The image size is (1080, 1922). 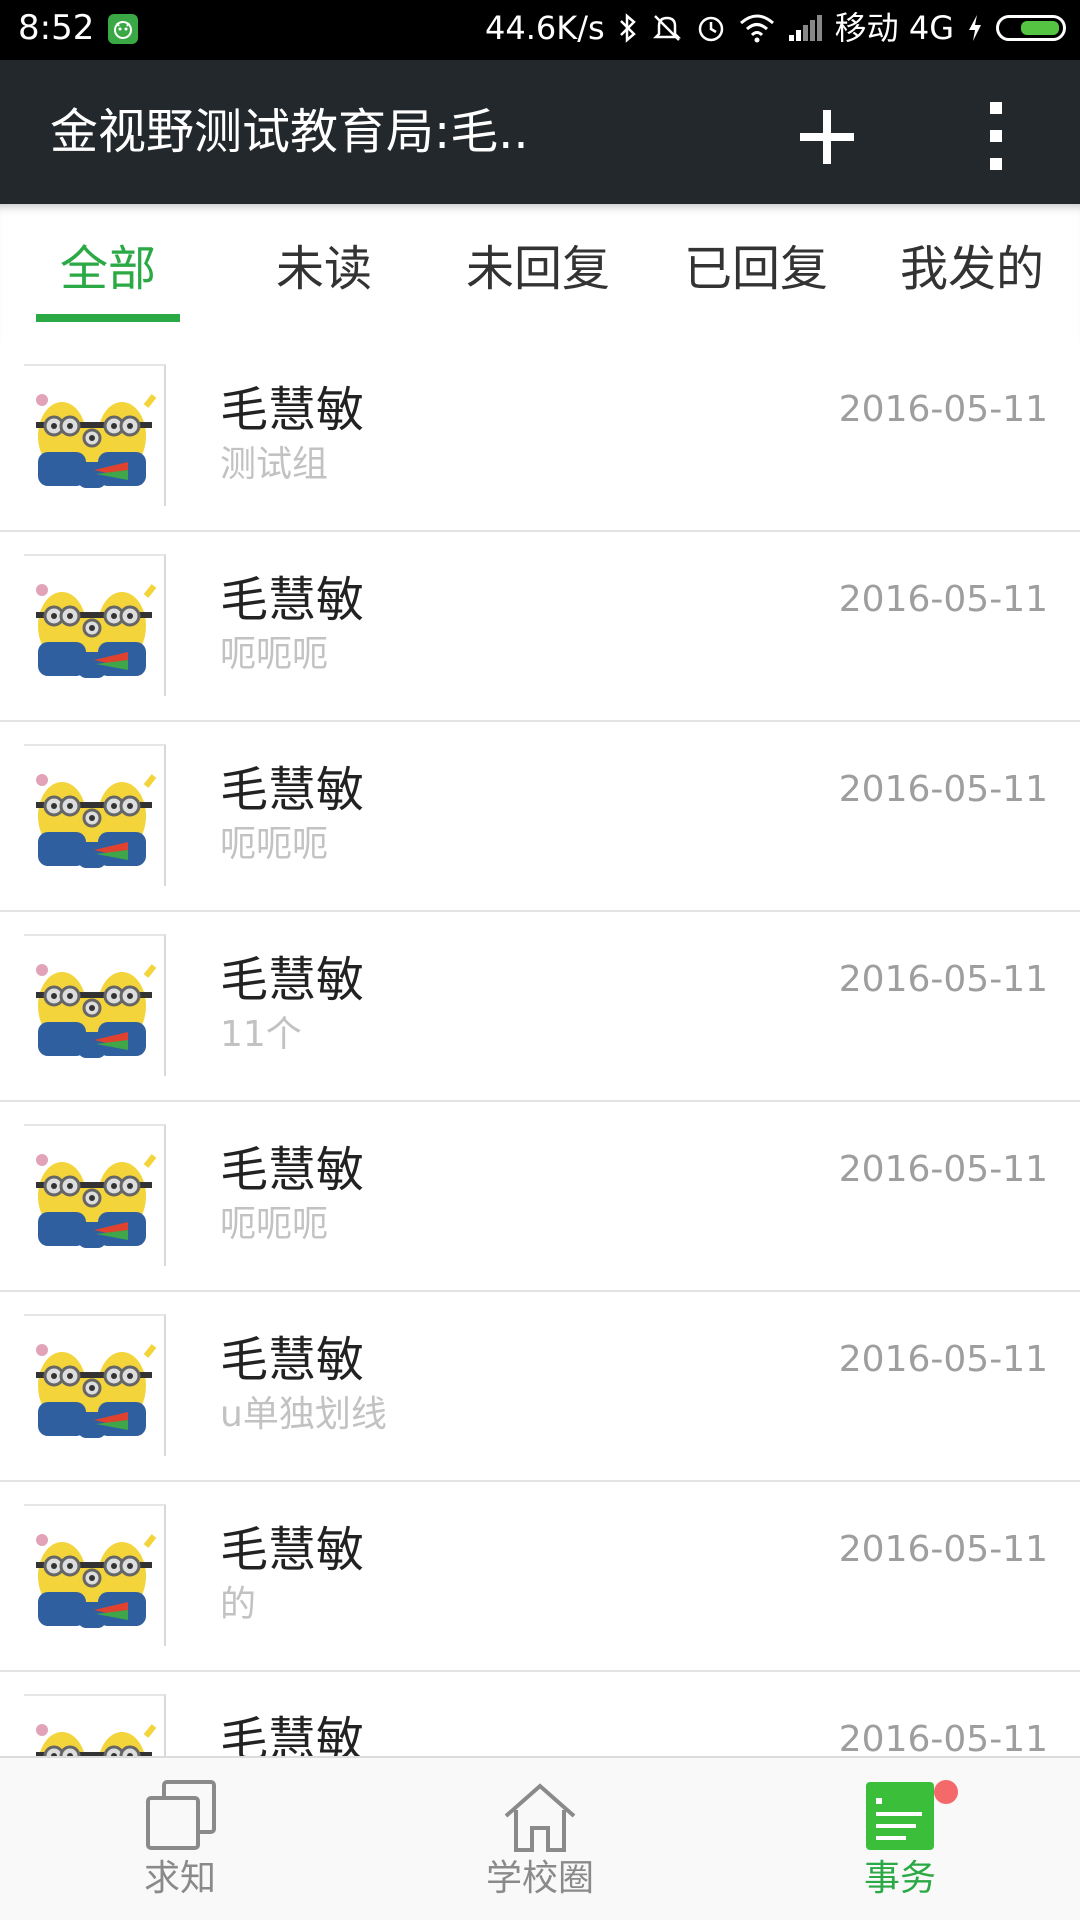 I want to click on app-bar: 金视野测试教育局:毛.., so click(x=540, y=132).